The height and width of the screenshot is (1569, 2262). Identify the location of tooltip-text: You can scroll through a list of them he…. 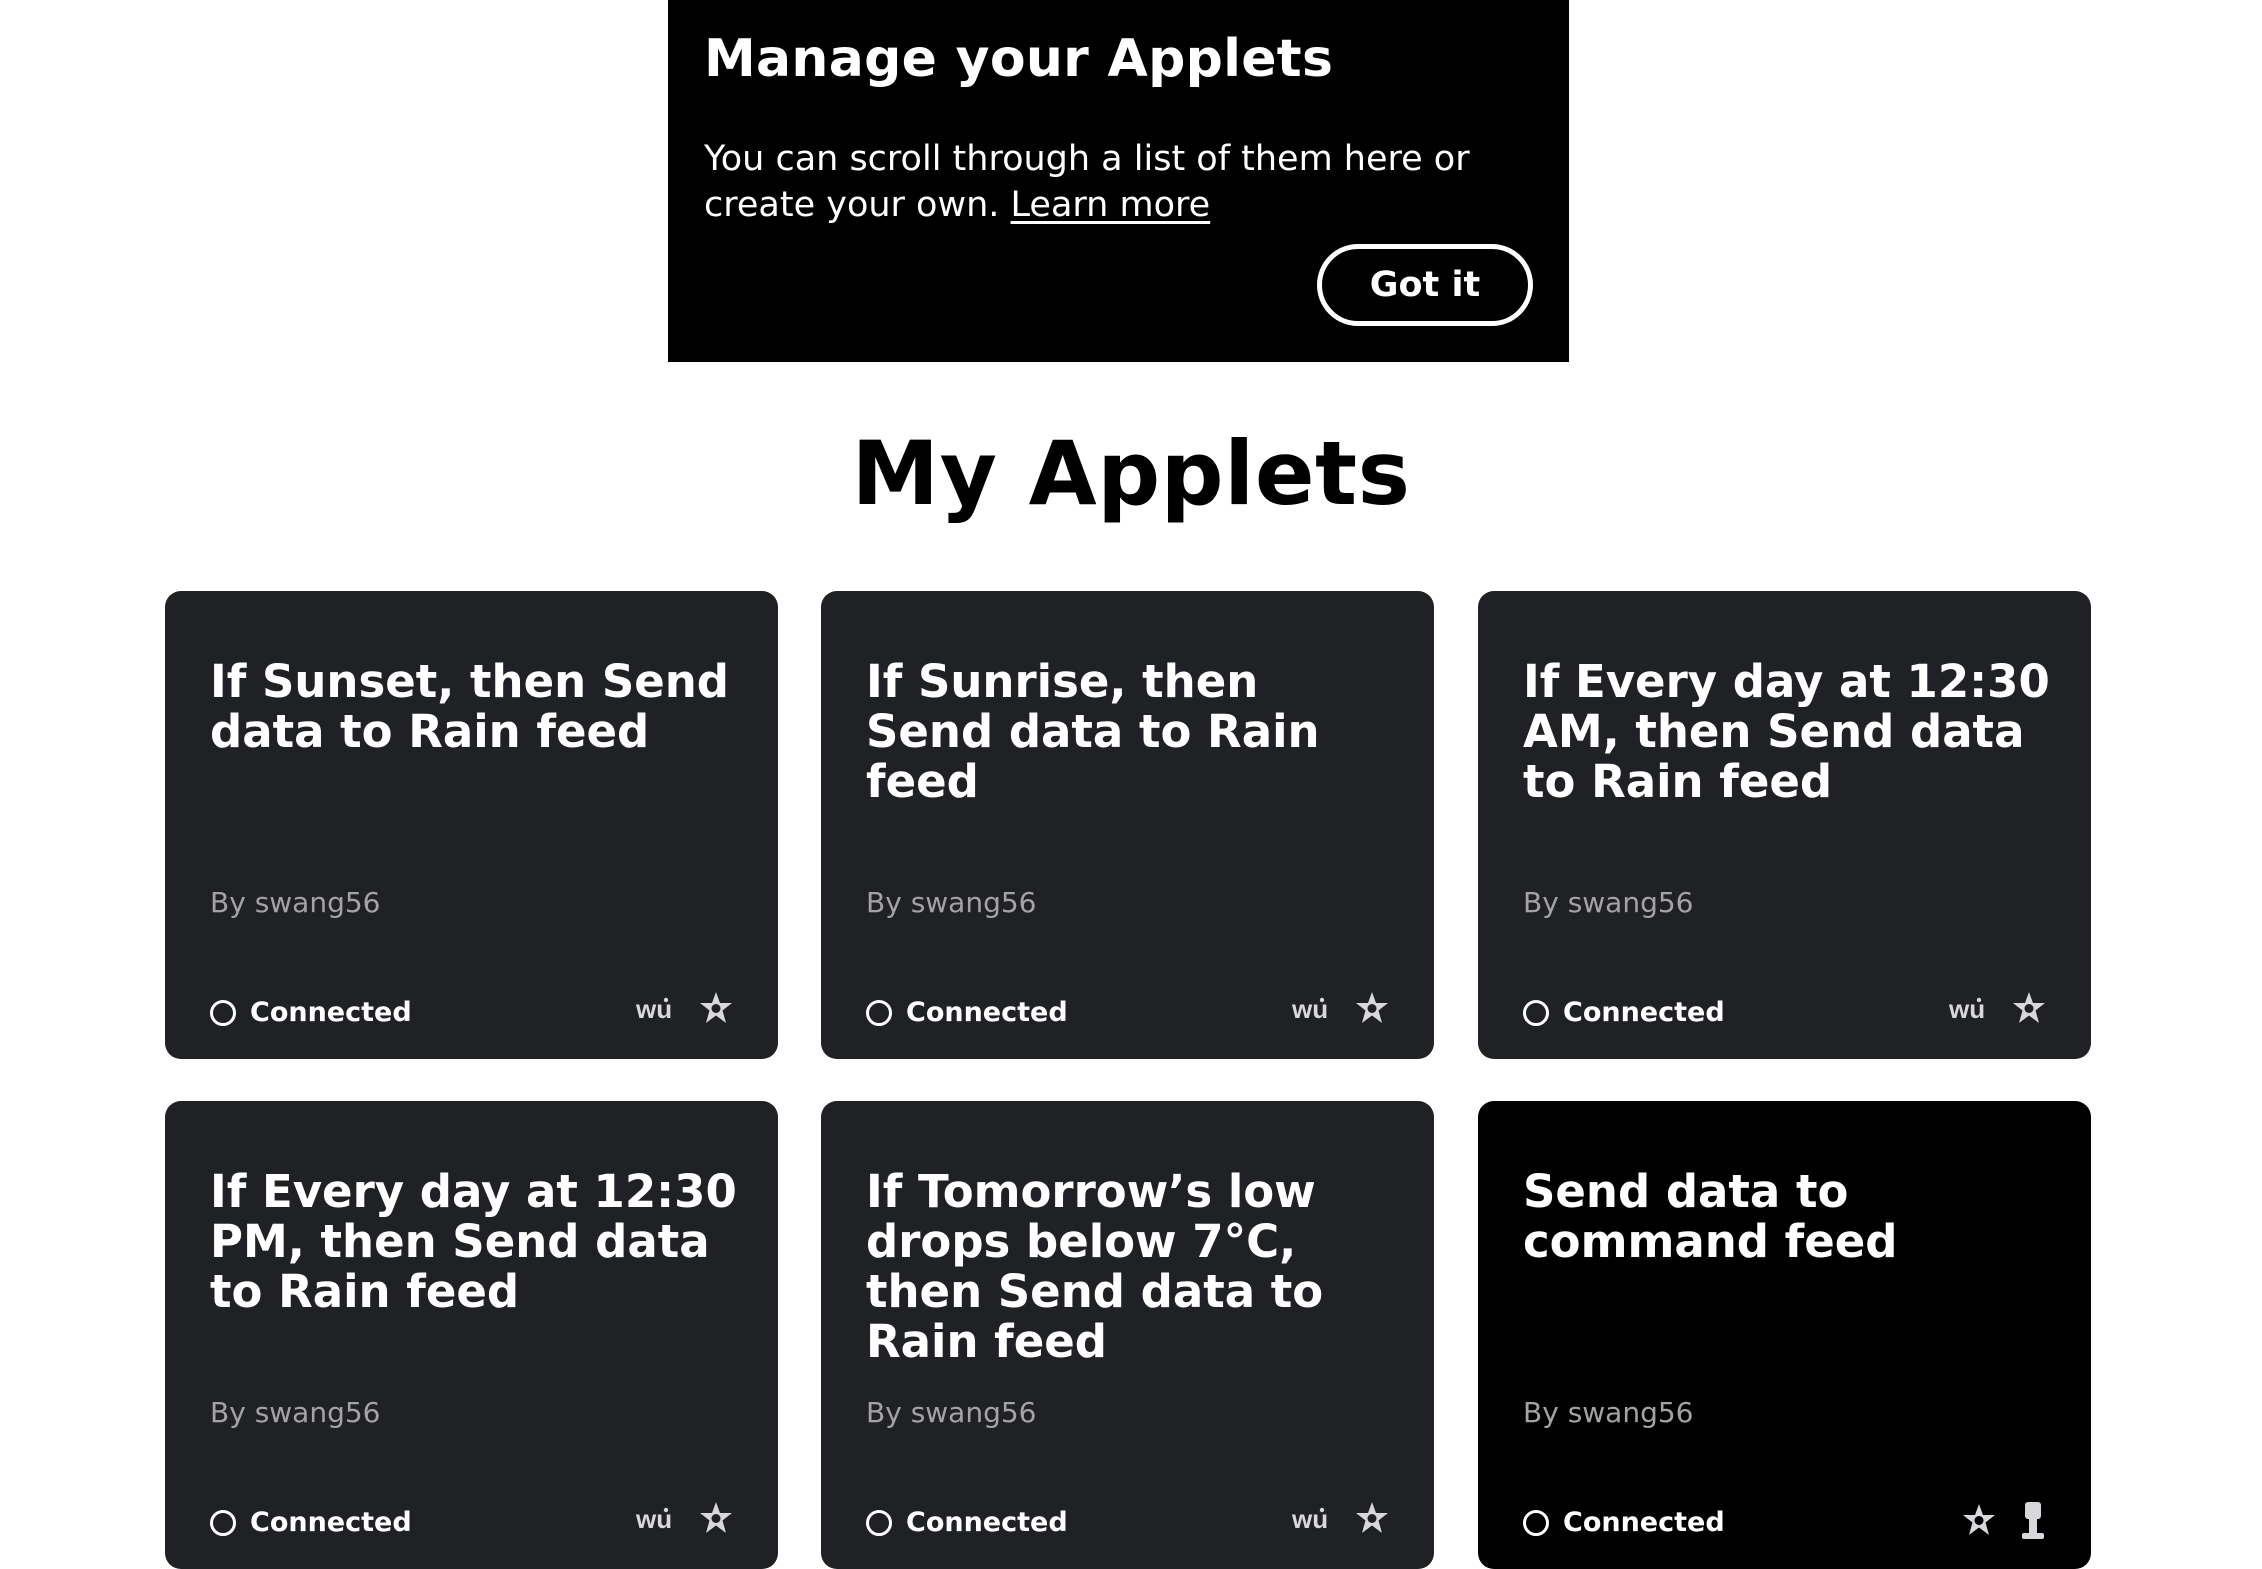
(1124, 182).